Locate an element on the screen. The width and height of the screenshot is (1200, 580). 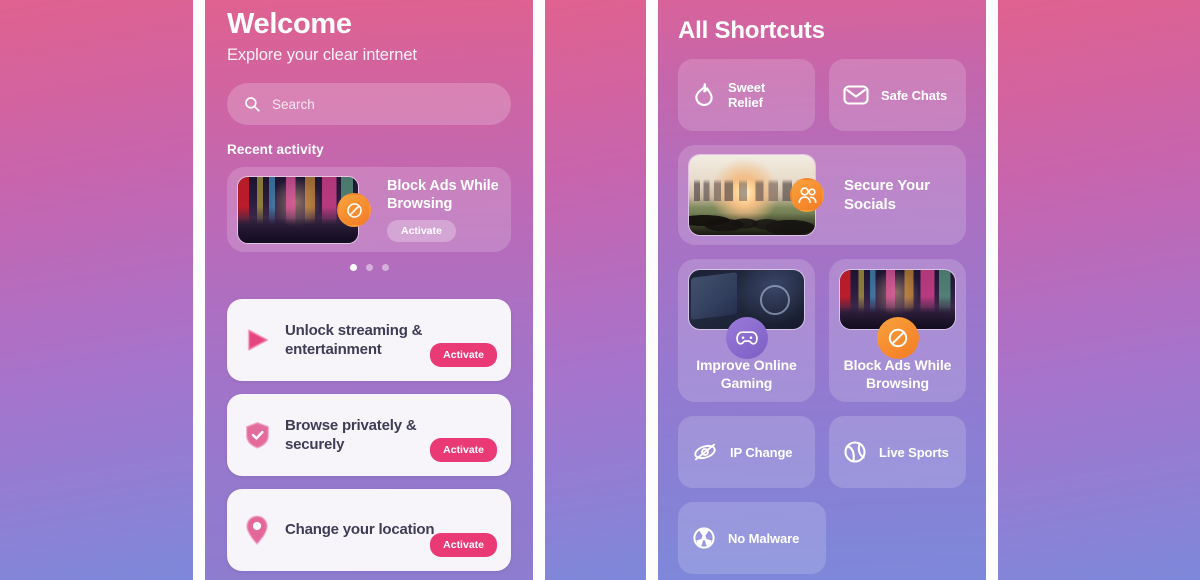
location-pin-icon is located at coordinates (257, 530).